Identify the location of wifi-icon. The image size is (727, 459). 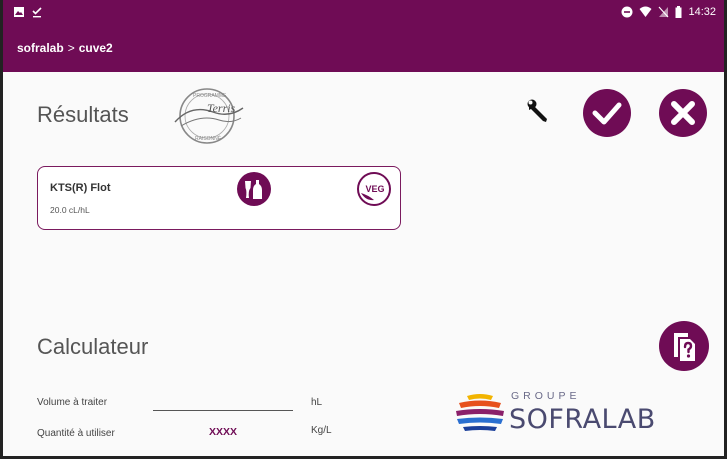
(645, 11).